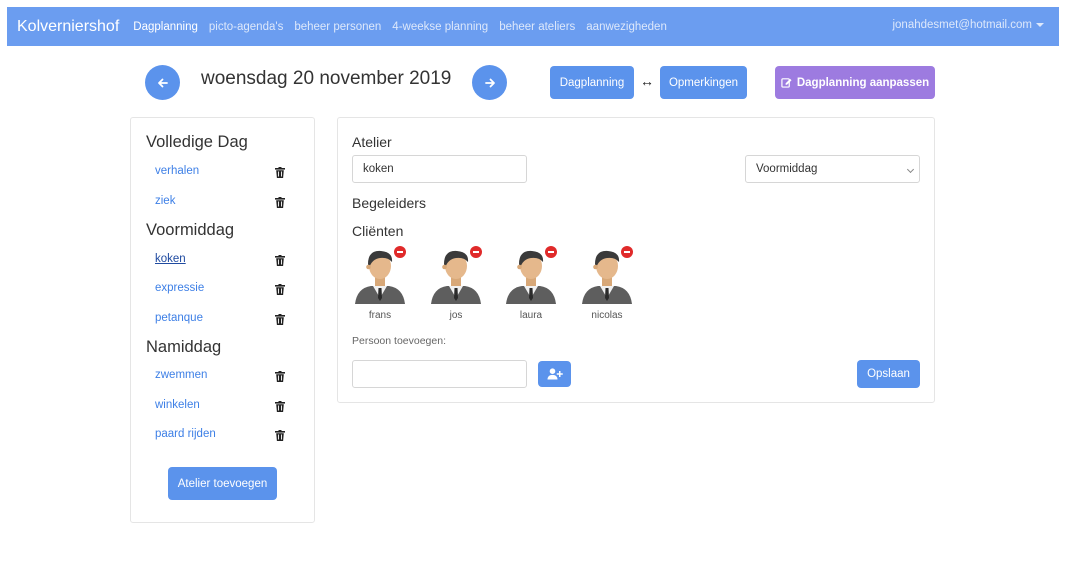 Image resolution: width=1068 pixels, height=577 pixels. What do you see at coordinates (165, 27) in the screenshot?
I see `nav-dagplanning: Dagplanning` at bounding box center [165, 27].